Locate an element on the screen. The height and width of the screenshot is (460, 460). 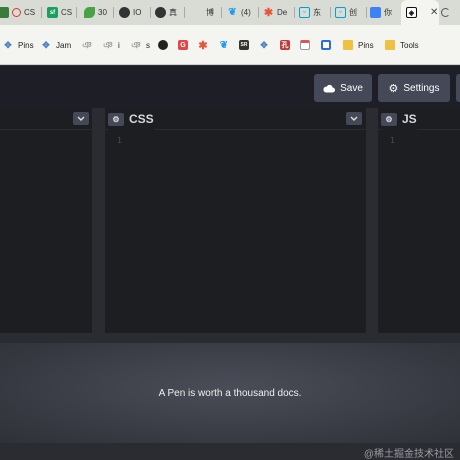
html-pane-header is located at coordinates (46, 119).